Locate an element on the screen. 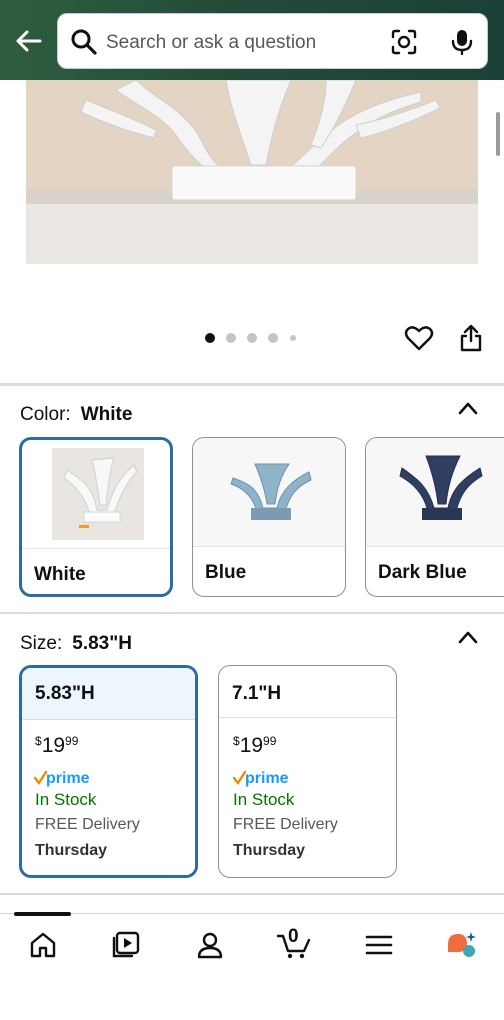  search-icon is located at coordinates (84, 42).